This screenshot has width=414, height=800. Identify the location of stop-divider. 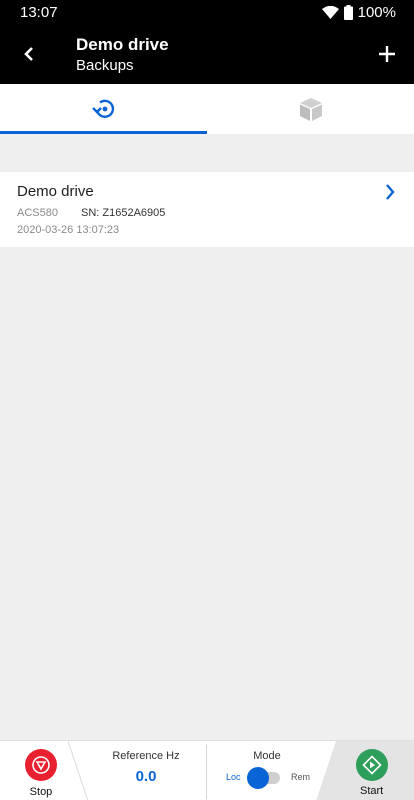
(78, 770).